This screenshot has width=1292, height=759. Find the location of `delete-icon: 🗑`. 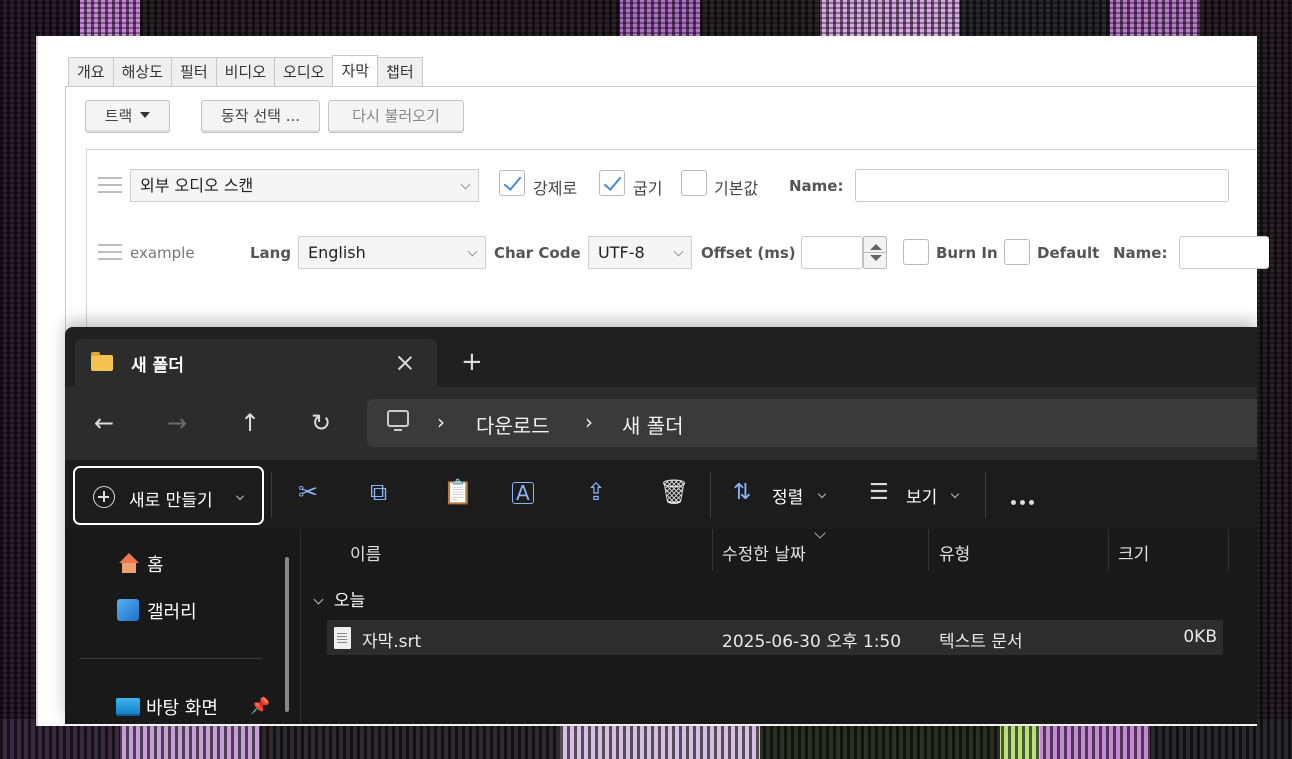

delete-icon: 🗑 is located at coordinates (674, 492).